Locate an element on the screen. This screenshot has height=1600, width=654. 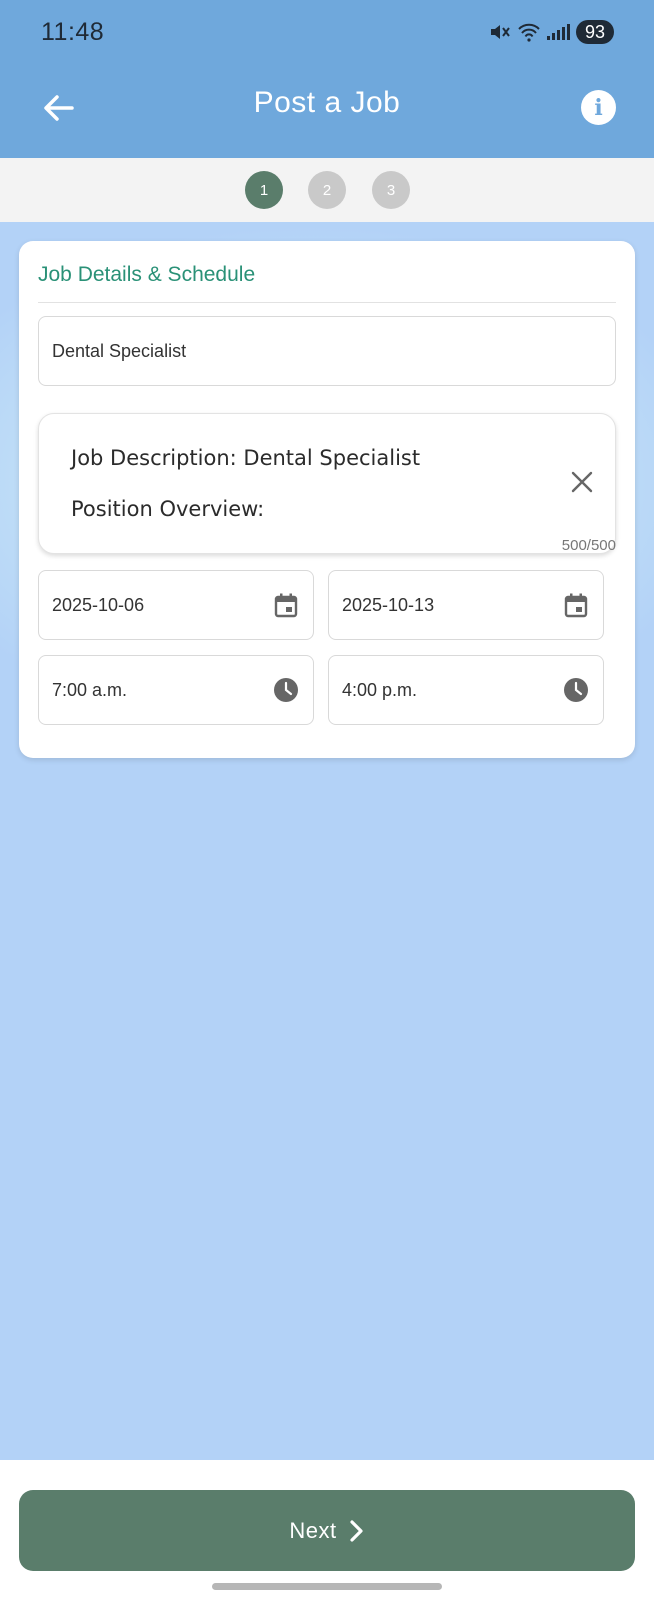
divider is located at coordinates (327, 302).